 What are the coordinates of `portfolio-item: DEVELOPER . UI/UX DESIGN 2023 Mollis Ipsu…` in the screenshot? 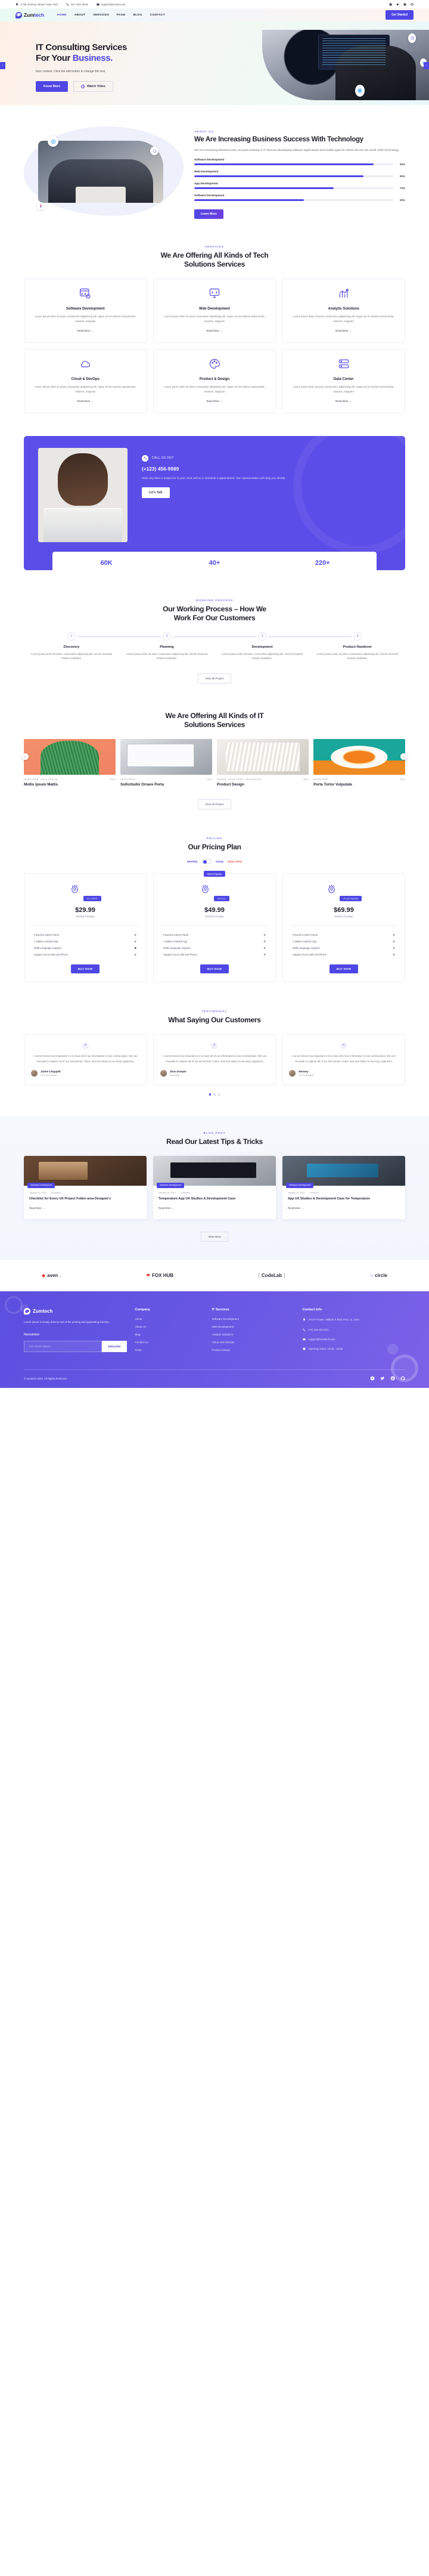 It's located at (70, 763).